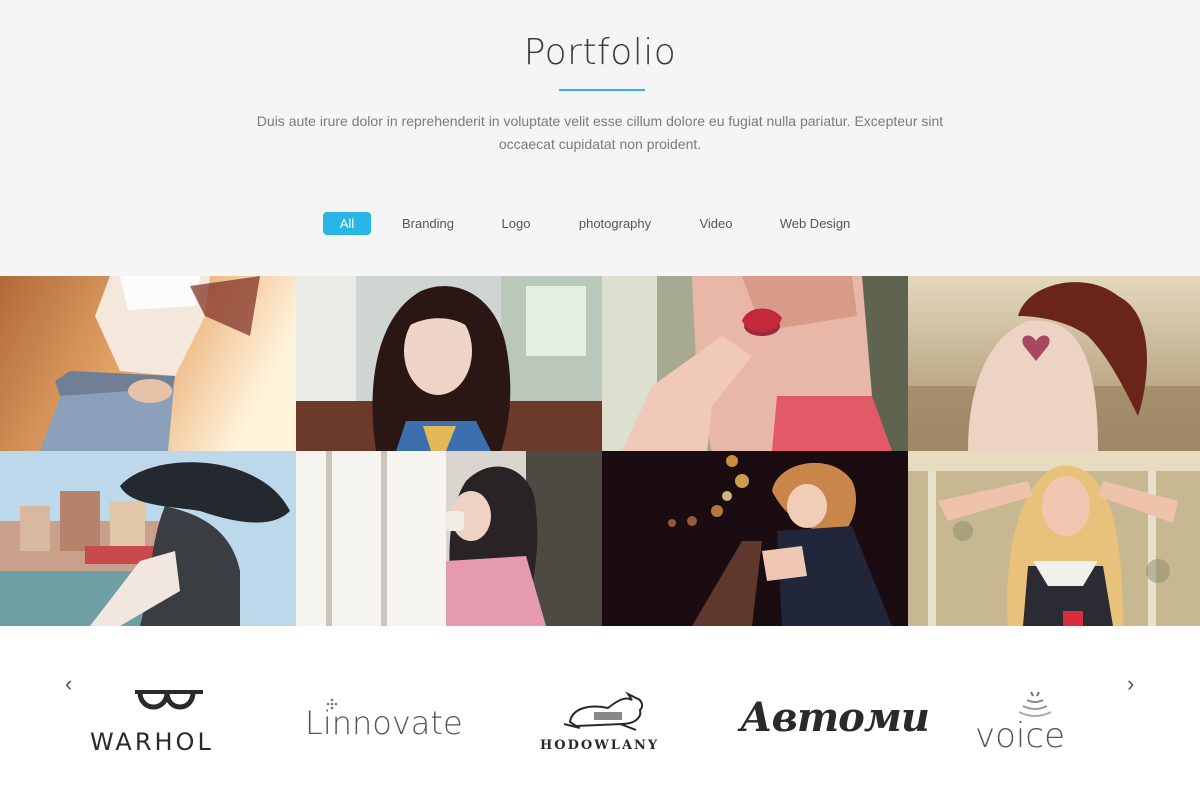  What do you see at coordinates (602, 90) in the screenshot?
I see `title-underline` at bounding box center [602, 90].